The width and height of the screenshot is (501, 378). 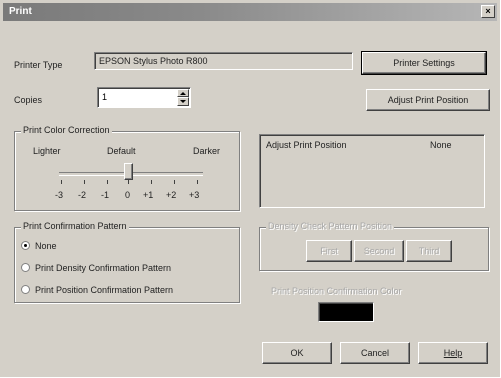 I want to click on scale-label: -2, so click(x=82, y=195).